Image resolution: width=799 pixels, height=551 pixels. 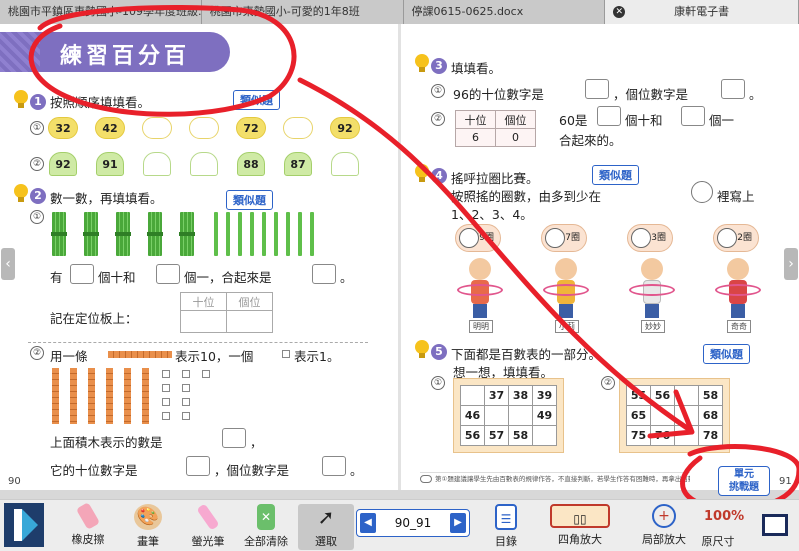 What do you see at coordinates (775, 525) in the screenshot?
I see `fullscreen-icon` at bounding box center [775, 525].